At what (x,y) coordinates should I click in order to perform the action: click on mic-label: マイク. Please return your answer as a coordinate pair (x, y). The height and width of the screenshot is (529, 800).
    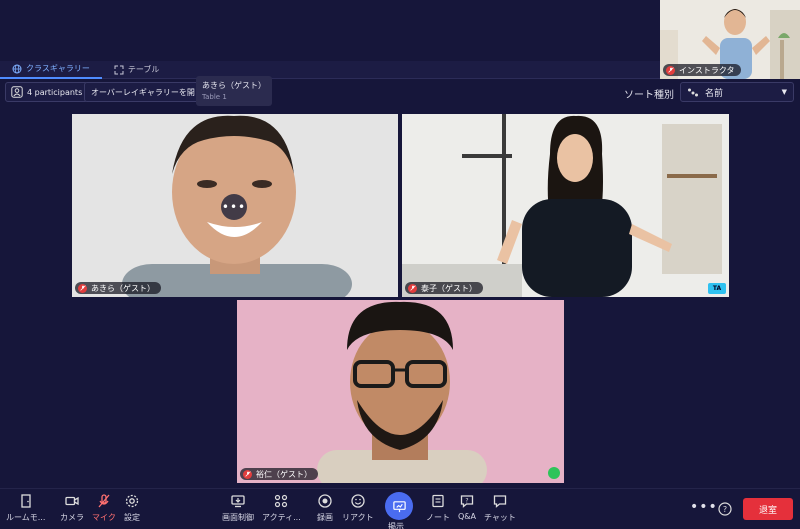
    Looking at the image, I should click on (104, 517).